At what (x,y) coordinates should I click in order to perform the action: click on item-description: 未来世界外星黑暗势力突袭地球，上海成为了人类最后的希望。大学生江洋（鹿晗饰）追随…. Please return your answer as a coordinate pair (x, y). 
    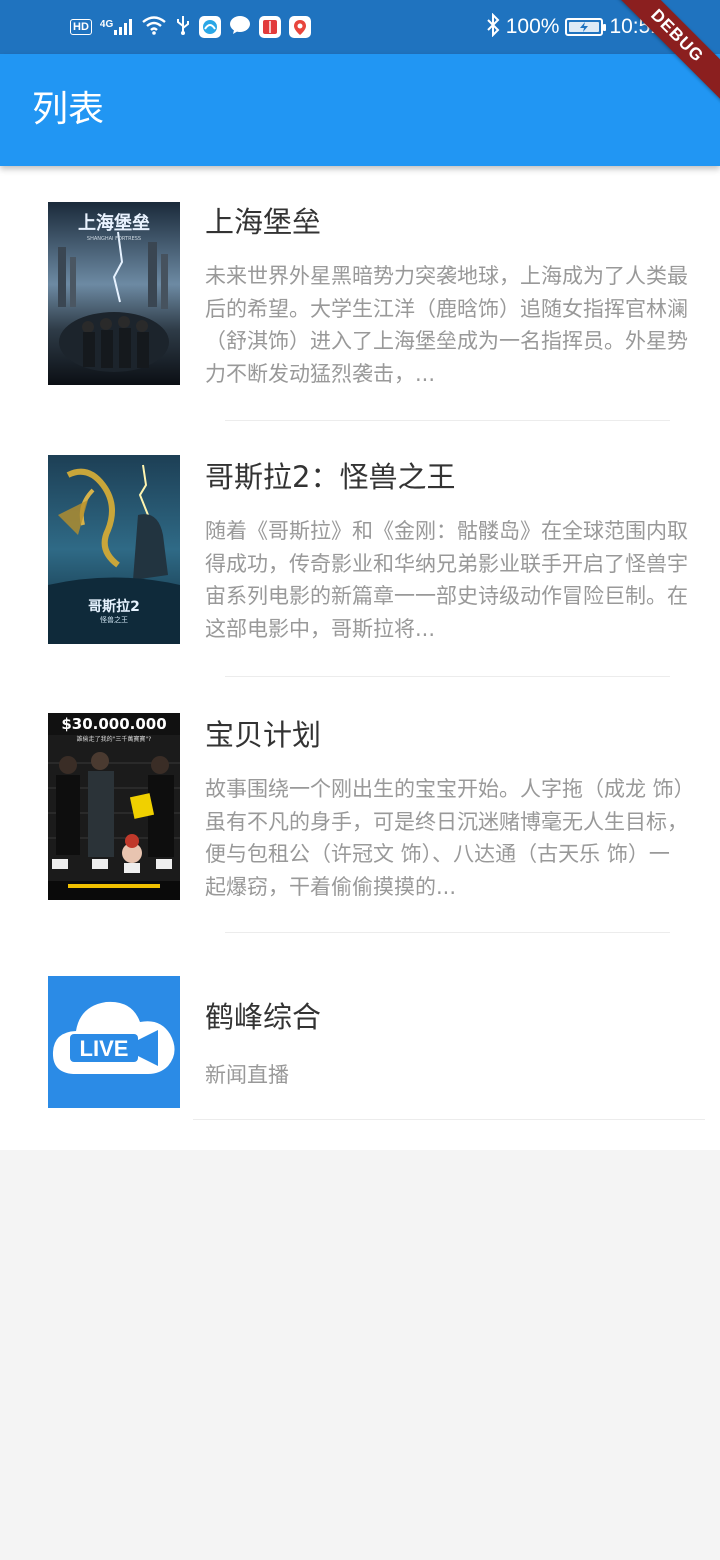
    Looking at the image, I should click on (446, 325).